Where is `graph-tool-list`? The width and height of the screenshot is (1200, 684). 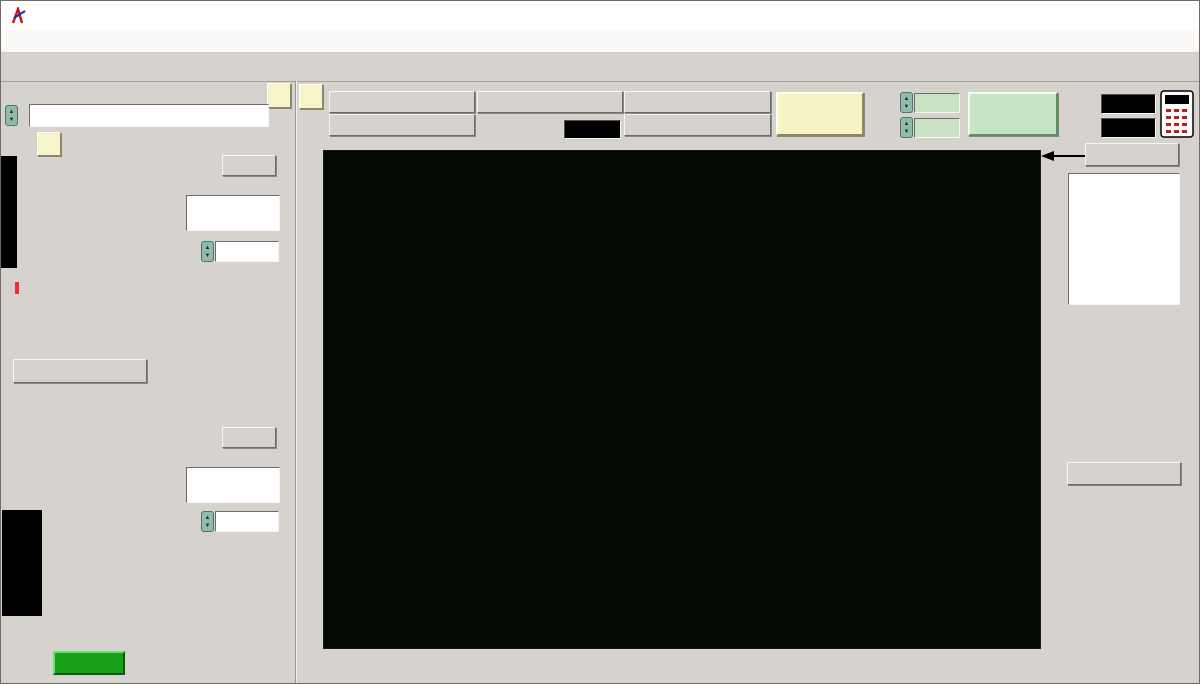
graph-tool-list is located at coordinates (1124, 239).